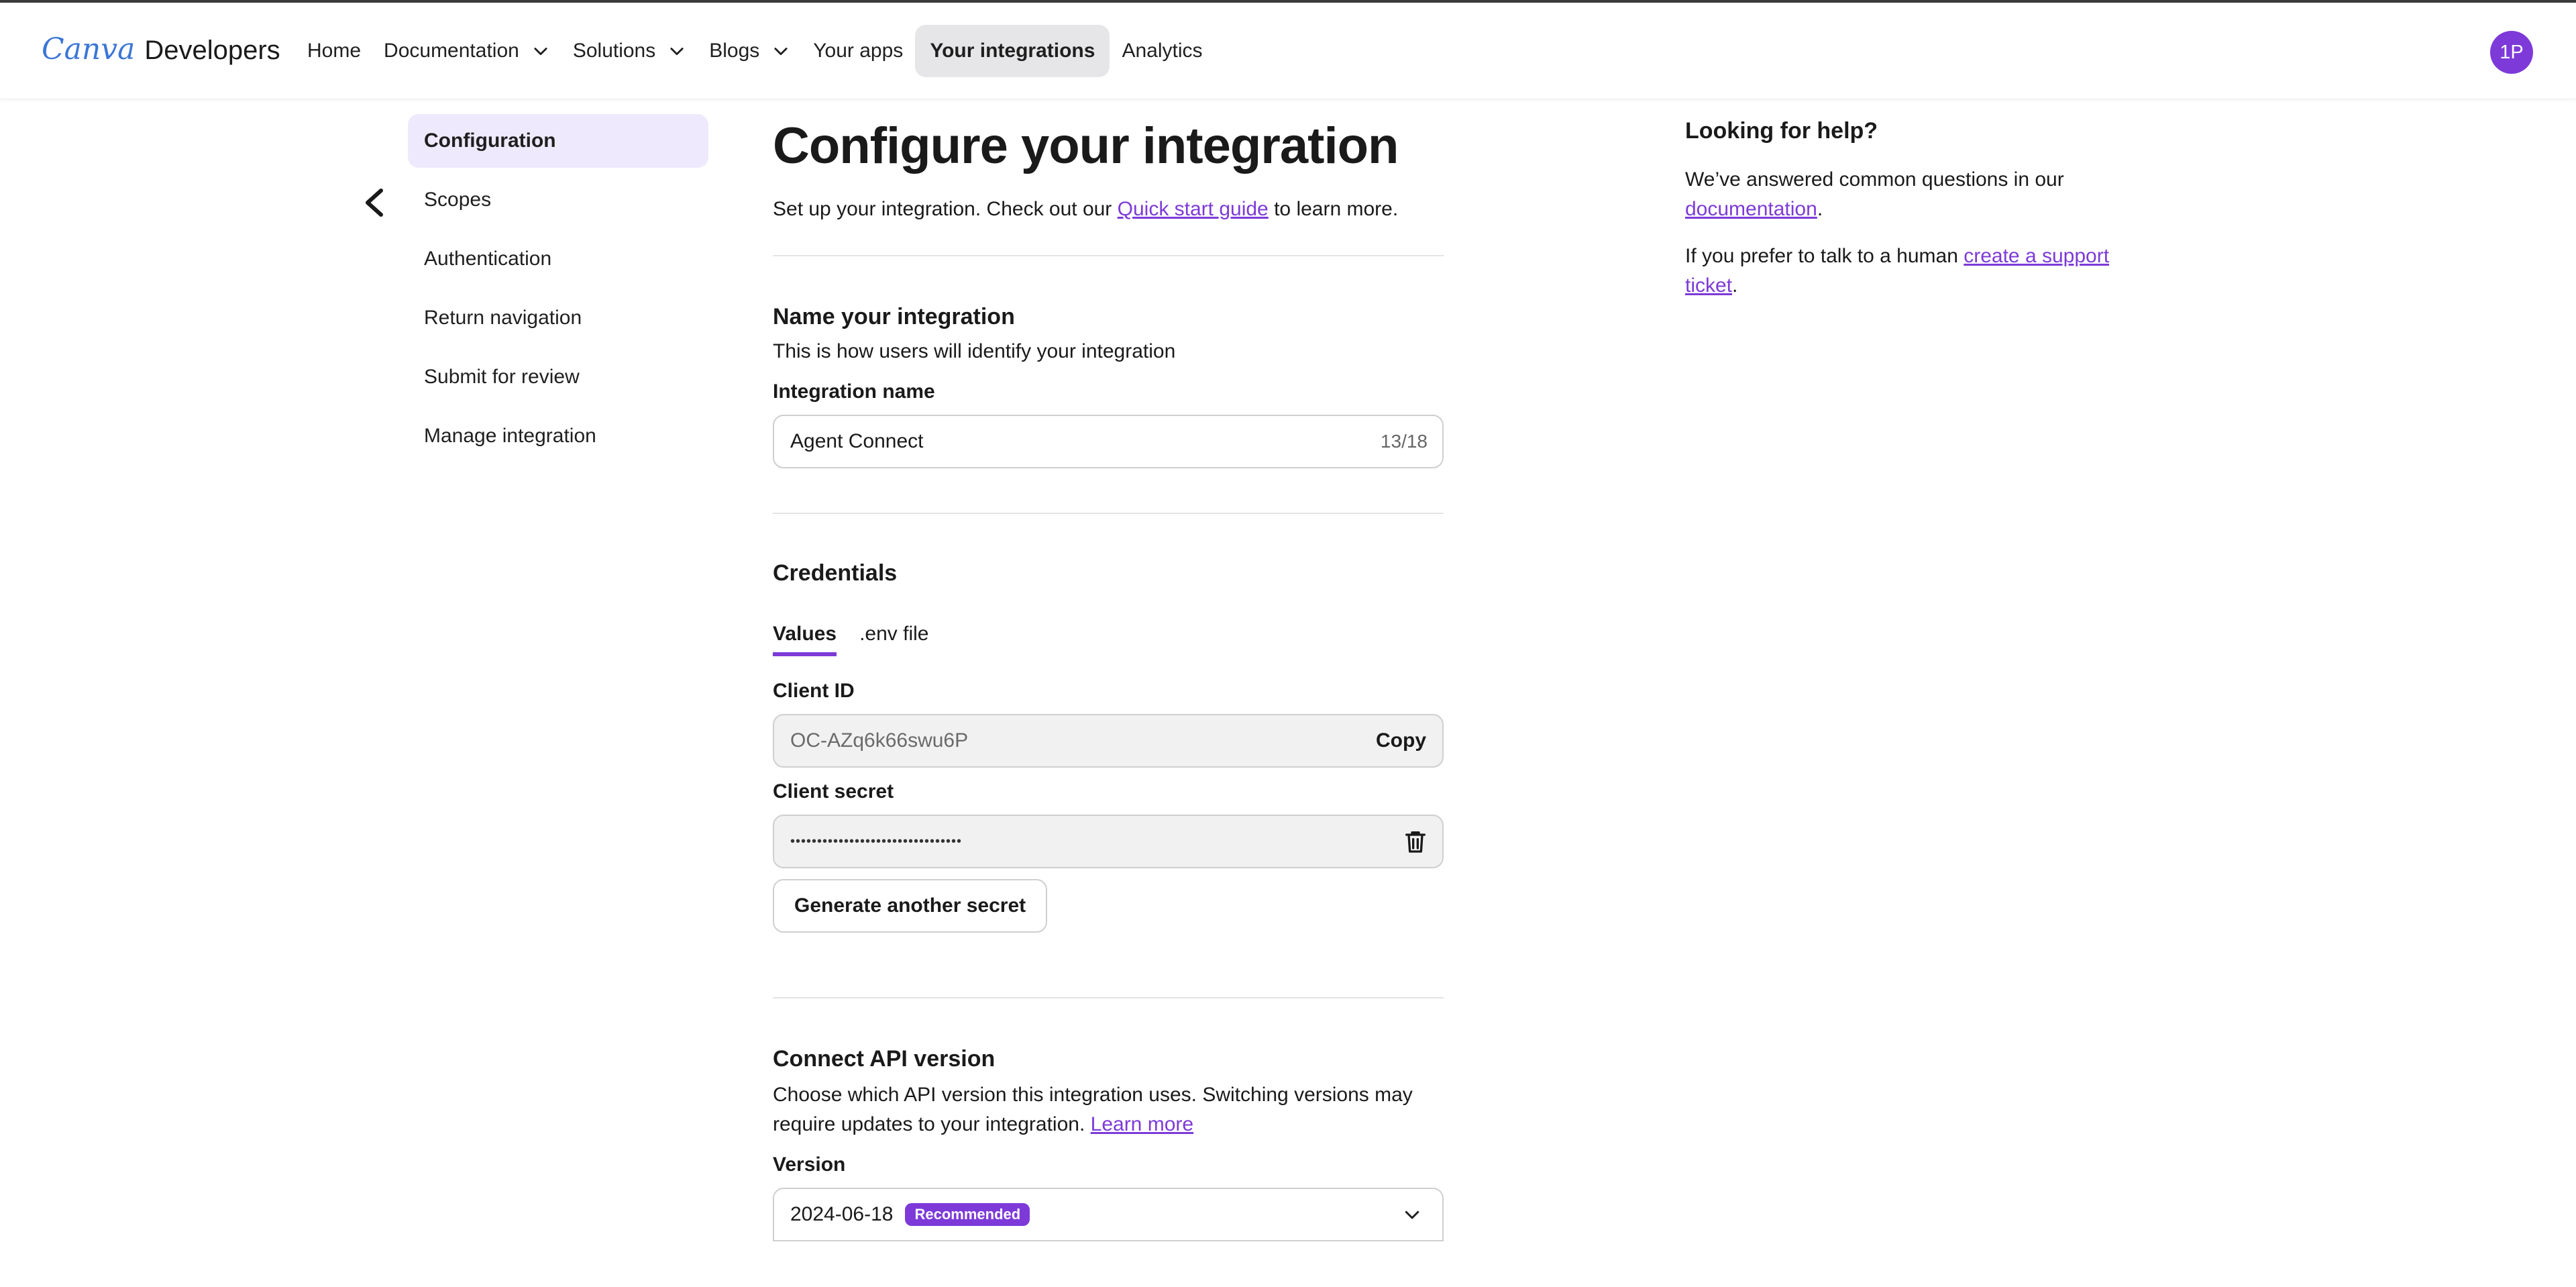 This screenshot has height=1287, width=2576. What do you see at coordinates (833, 791) in the screenshot?
I see `client-secret-label: Client secret` at bounding box center [833, 791].